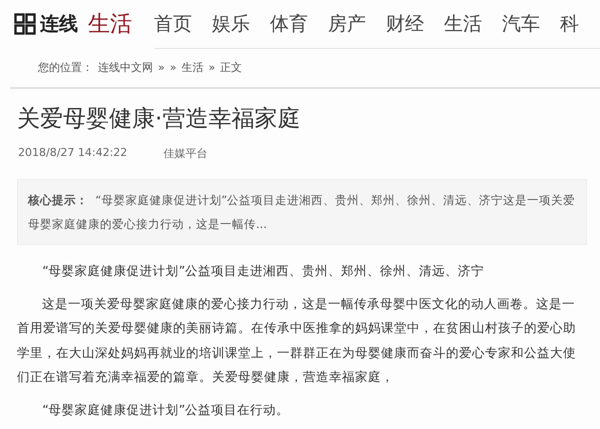 Image resolution: width=600 pixels, height=429 pixels. What do you see at coordinates (405, 23) in the screenshot?
I see `nav-link: 财经` at bounding box center [405, 23].